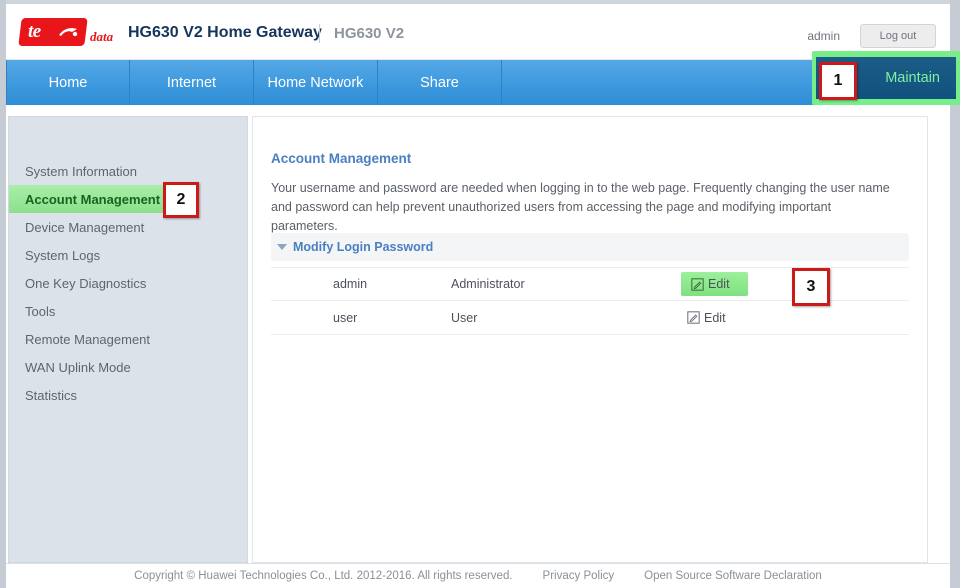 The width and height of the screenshot is (960, 588). I want to click on te-data-logo: te data, so click(67, 33).